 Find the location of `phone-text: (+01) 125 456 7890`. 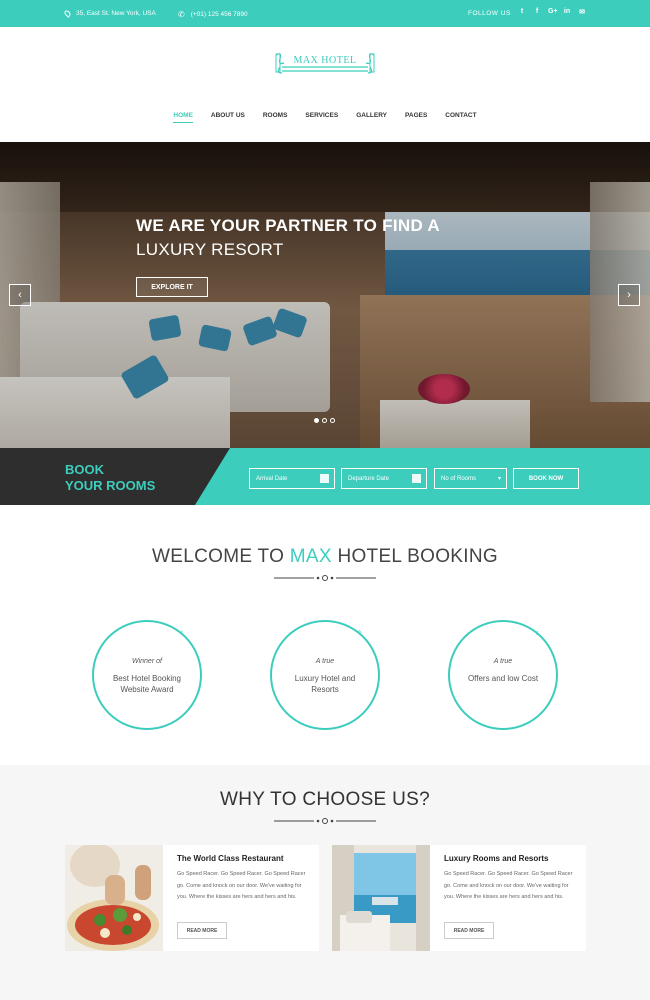

phone-text: (+01) 125 456 7890 is located at coordinates (219, 14).